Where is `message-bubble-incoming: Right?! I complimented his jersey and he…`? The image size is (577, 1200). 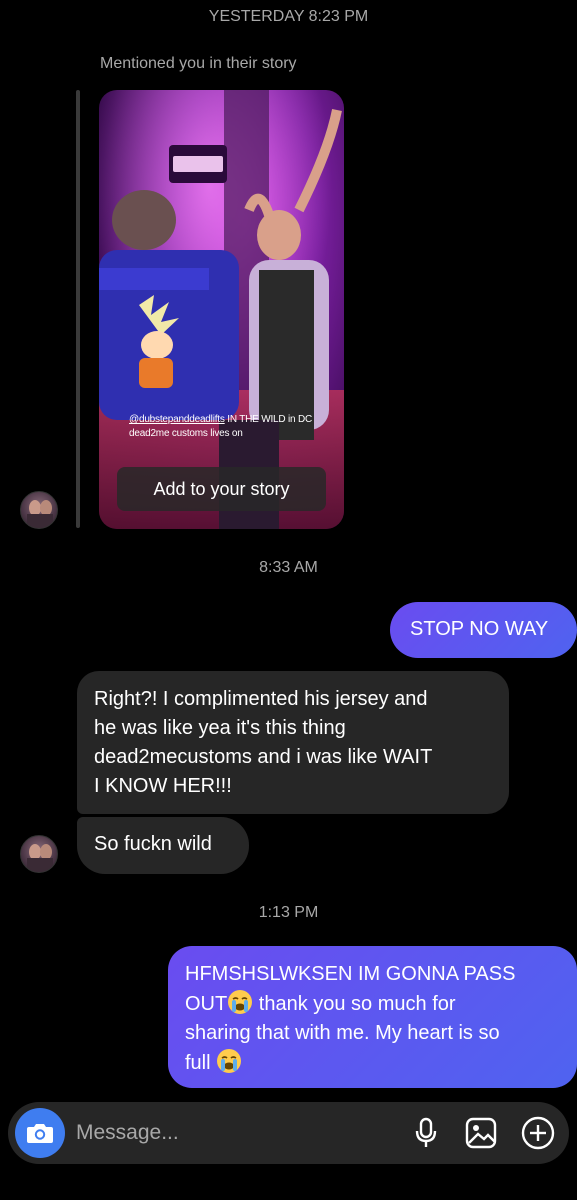
message-bubble-incoming: Right?! I complimented his jersey and he… is located at coordinates (293, 742).